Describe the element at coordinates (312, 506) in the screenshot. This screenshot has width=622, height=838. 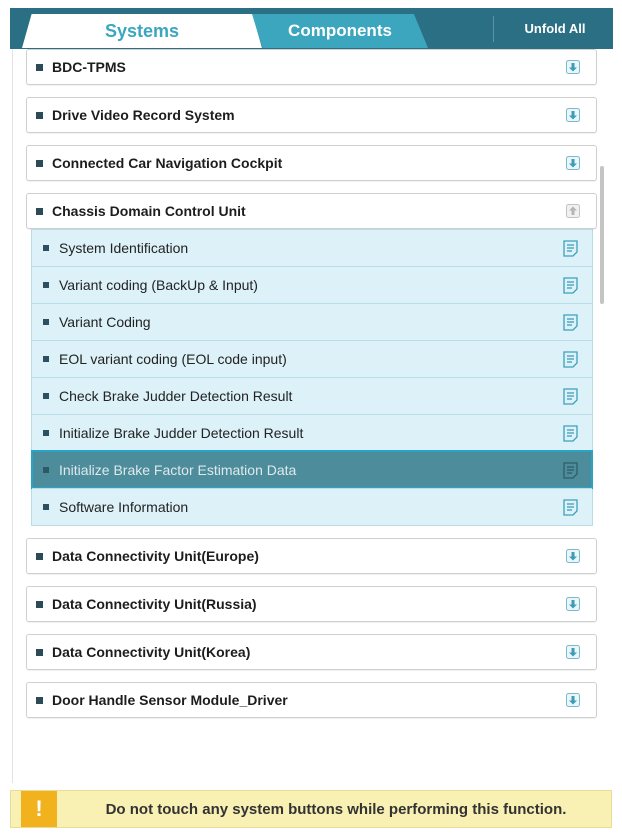
I see `function-row: Software Information` at that location.